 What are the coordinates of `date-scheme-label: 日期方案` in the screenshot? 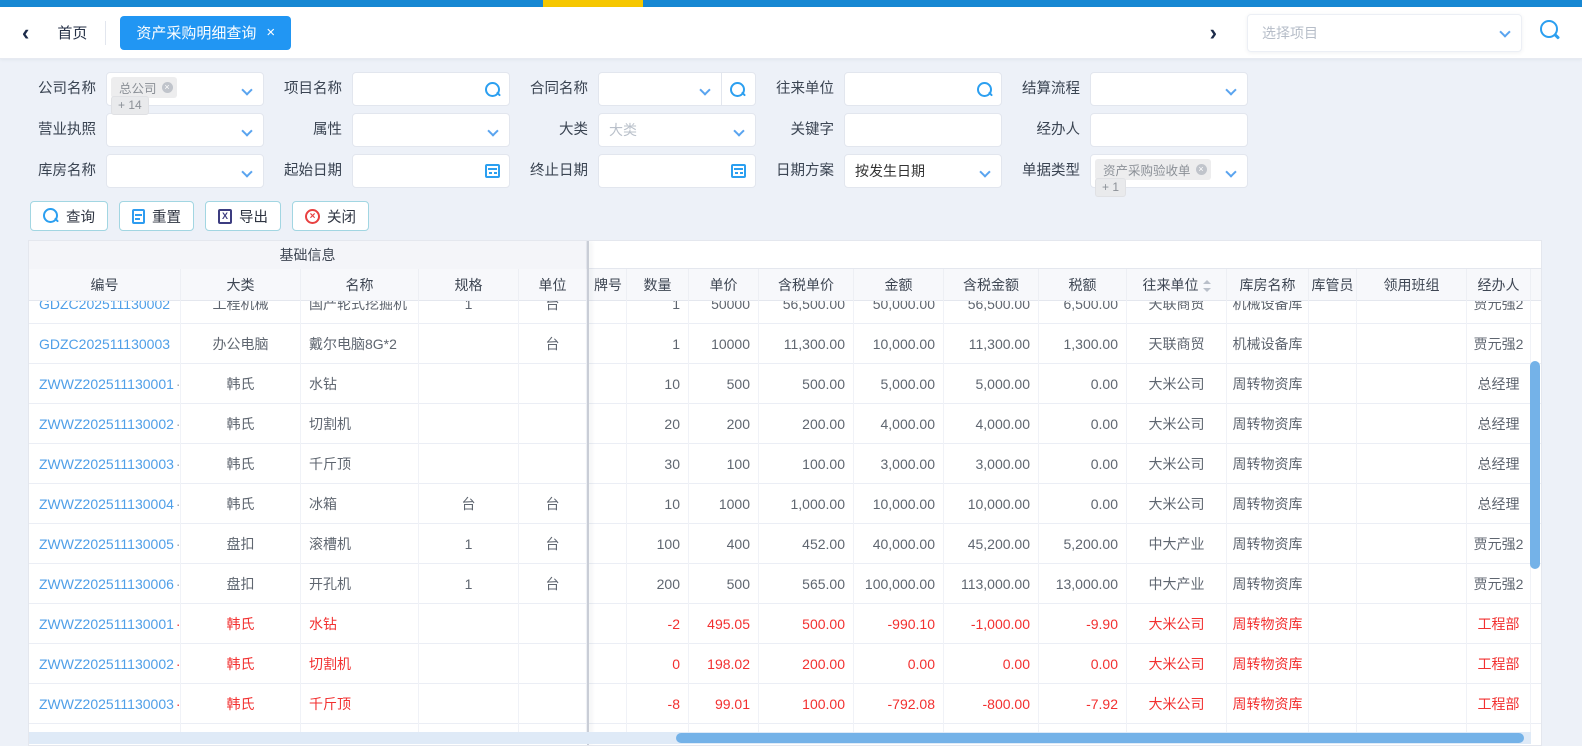 It's located at (805, 171).